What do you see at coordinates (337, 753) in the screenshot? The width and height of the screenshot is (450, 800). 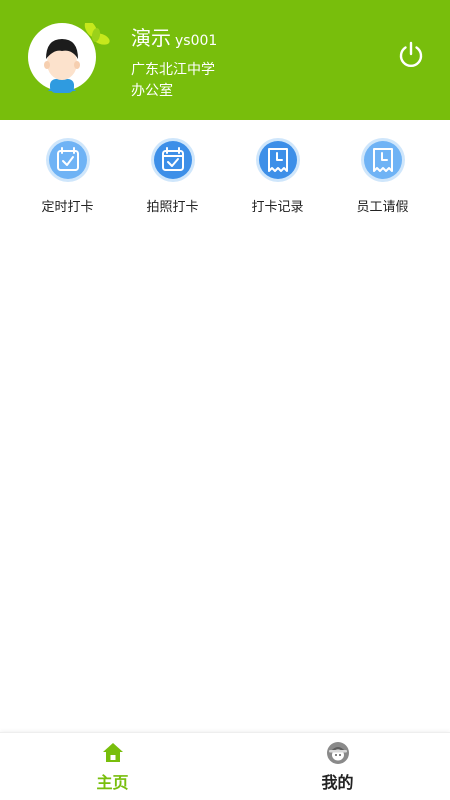 I see `helmet-avatar-icon` at bounding box center [337, 753].